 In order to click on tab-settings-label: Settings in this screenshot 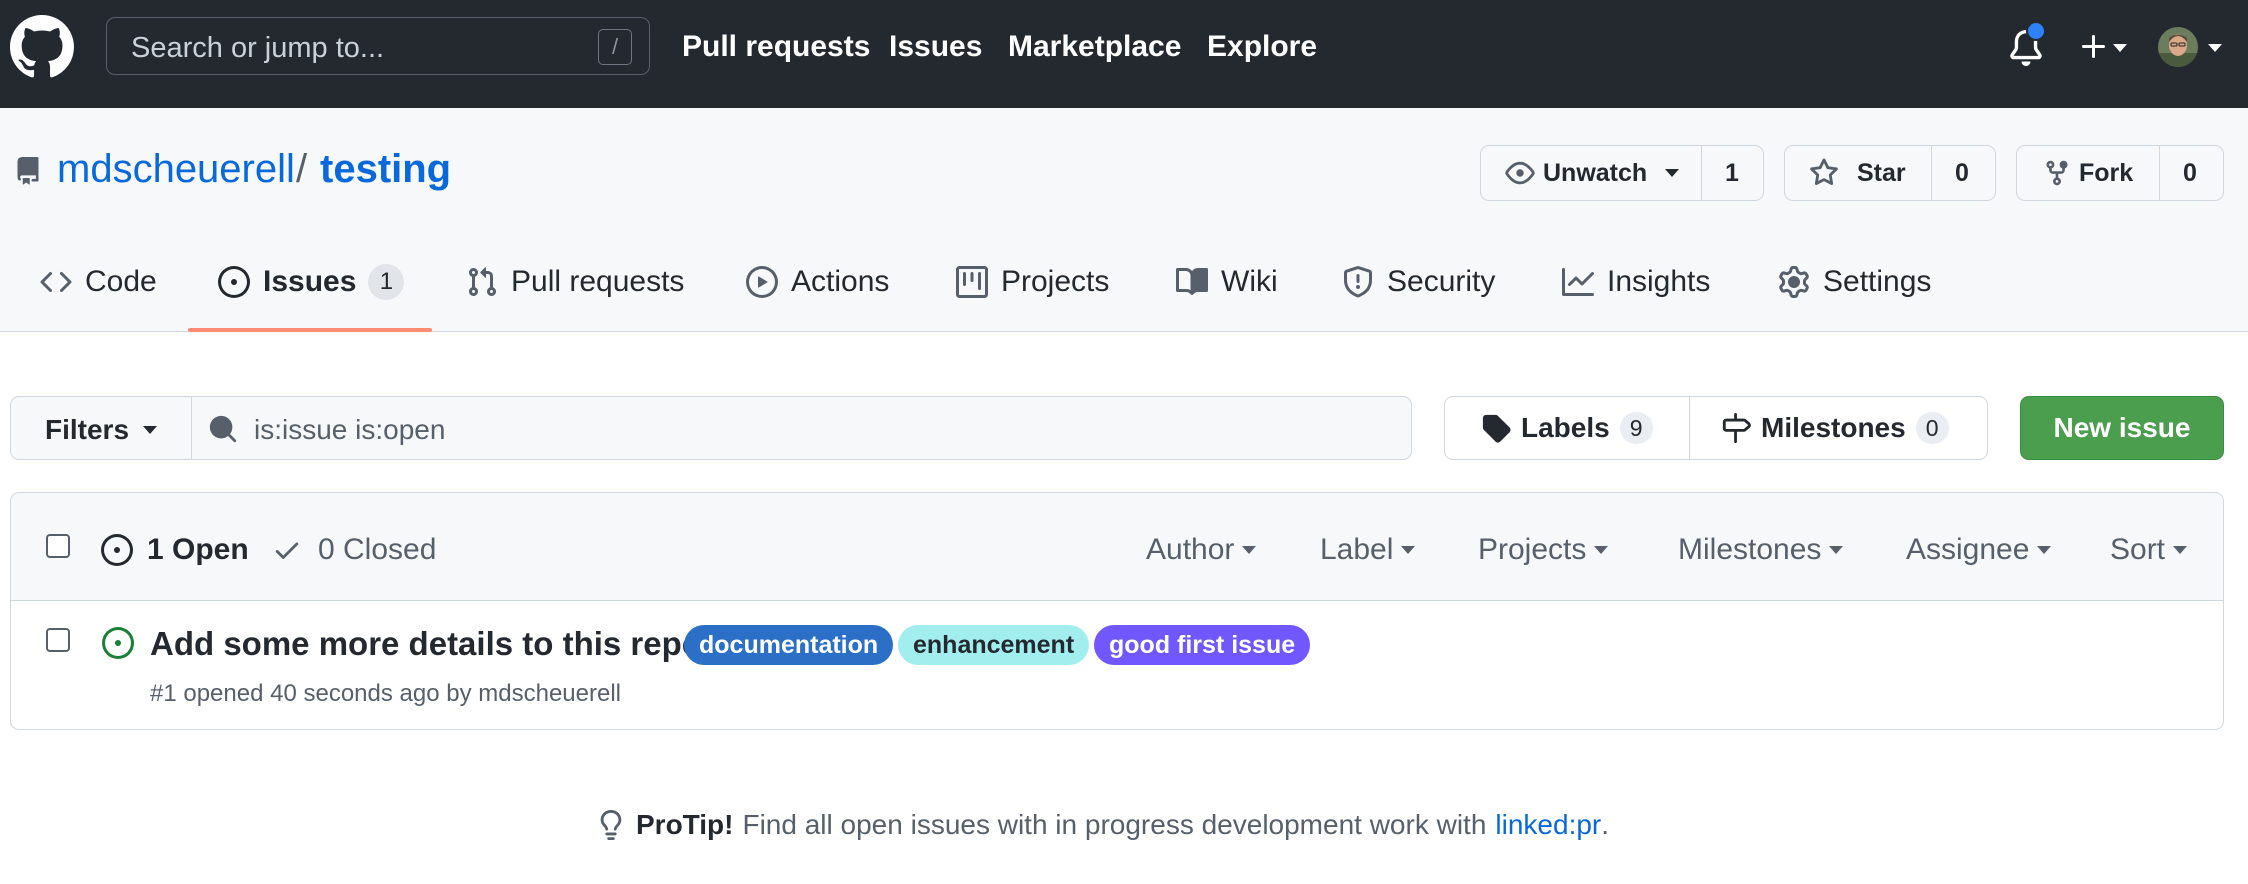, I will do `click(1877, 281)`.